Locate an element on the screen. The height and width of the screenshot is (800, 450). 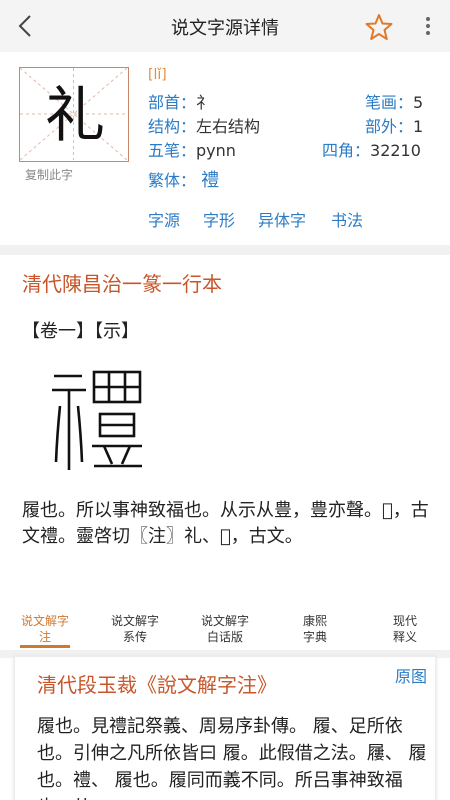
outside-strokes-field: 部外：1 is located at coordinates (394, 127).